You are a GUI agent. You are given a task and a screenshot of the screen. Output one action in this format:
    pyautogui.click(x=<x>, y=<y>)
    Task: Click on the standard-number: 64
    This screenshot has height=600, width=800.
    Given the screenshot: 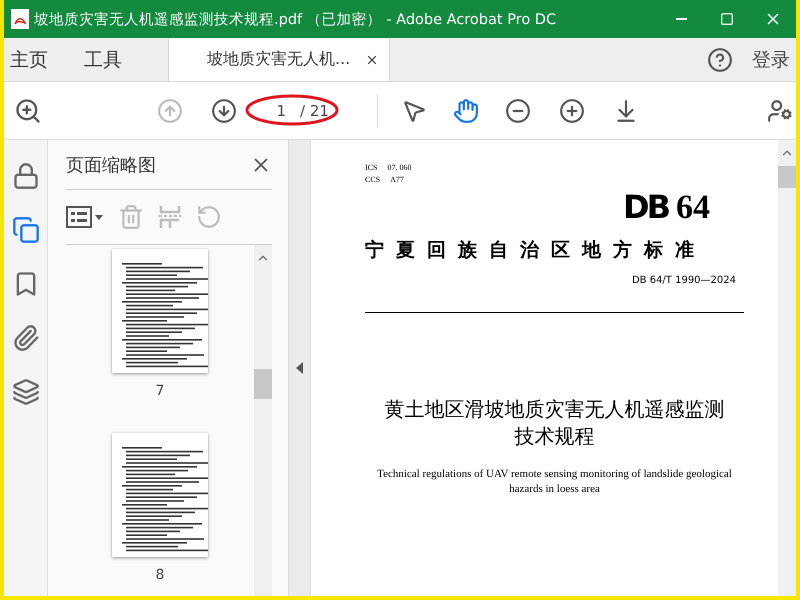 What is the action you would take?
    pyautogui.click(x=693, y=208)
    